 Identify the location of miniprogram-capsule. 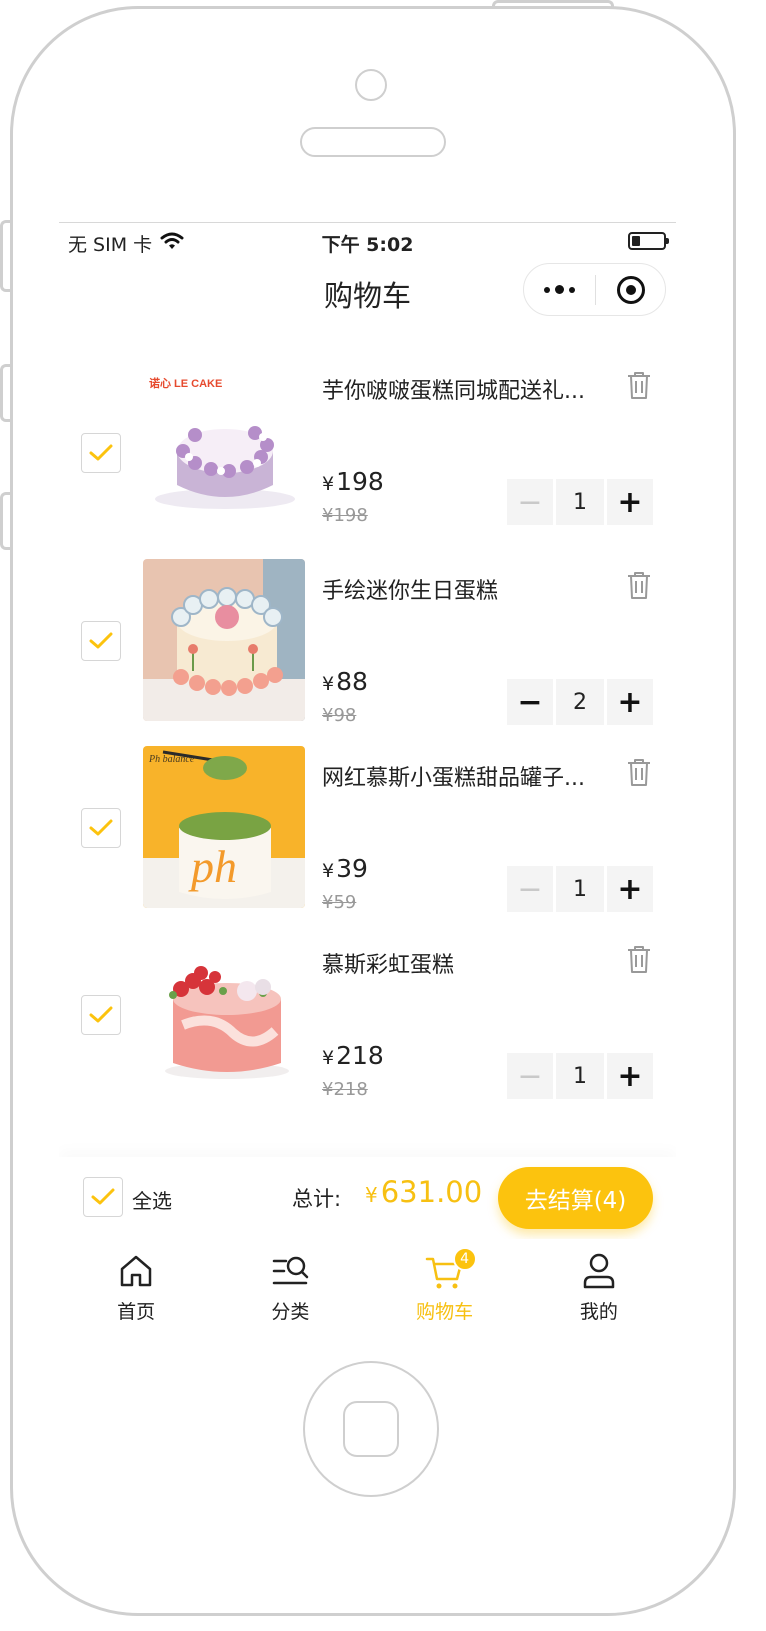
(594, 289).